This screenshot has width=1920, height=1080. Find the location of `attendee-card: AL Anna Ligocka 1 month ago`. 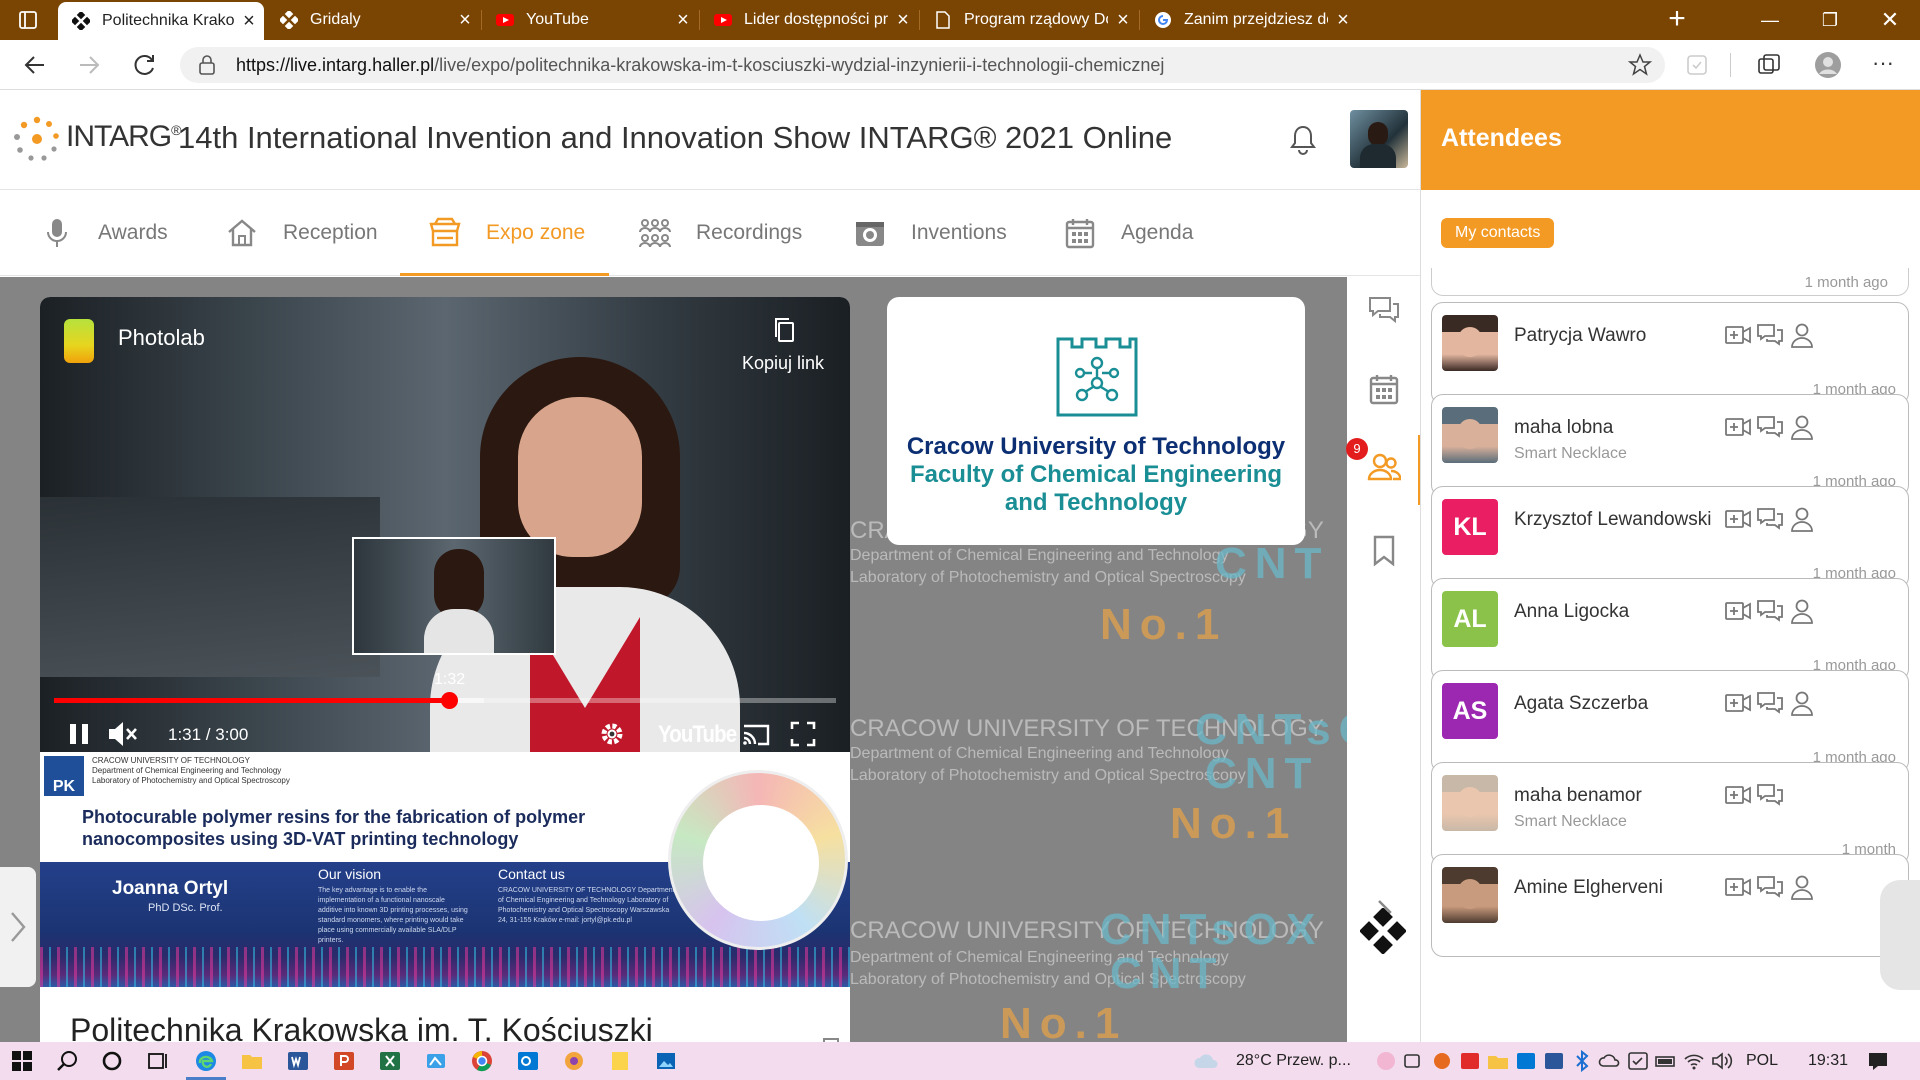

attendee-card: AL Anna Ligocka 1 month ago is located at coordinates (1670, 629).